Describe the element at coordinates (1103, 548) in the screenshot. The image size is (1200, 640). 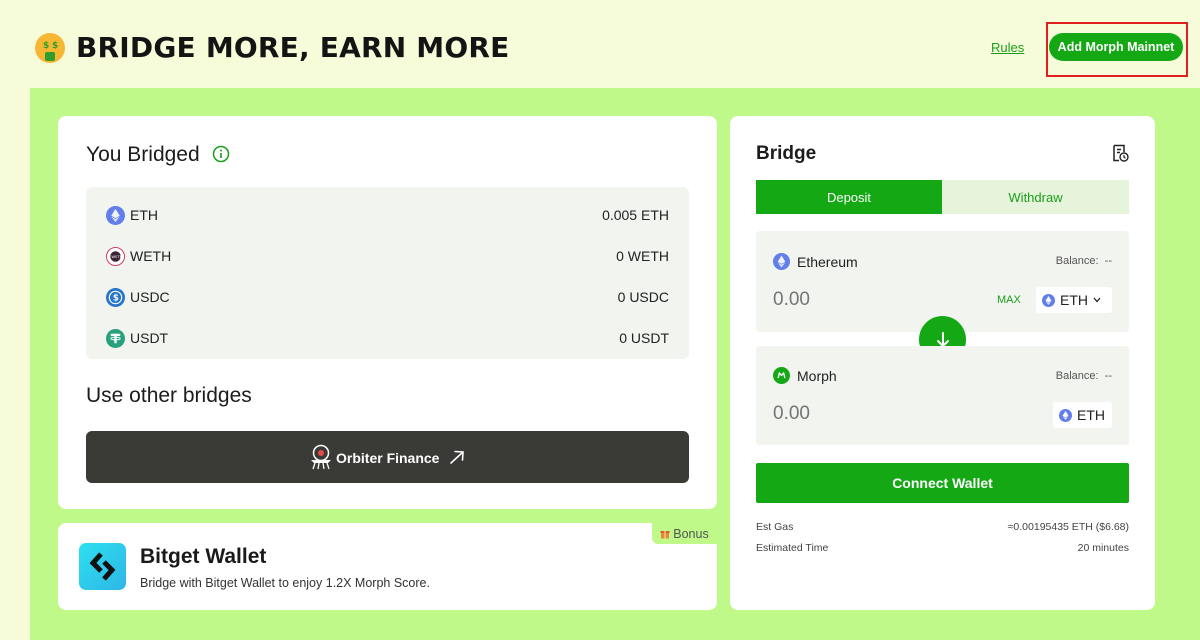
I see `est-time-value: 20 minutes` at that location.